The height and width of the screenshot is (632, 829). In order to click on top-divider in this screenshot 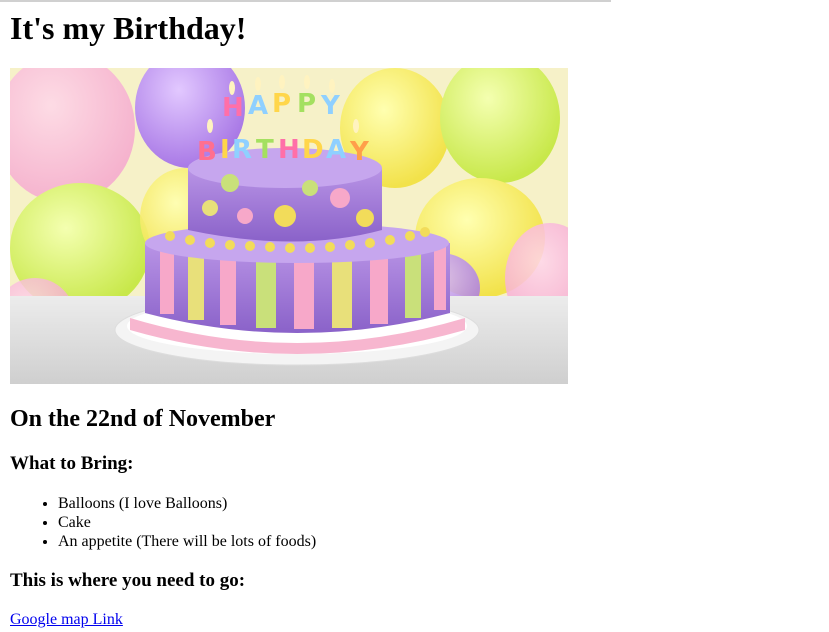, I will do `click(305, 1)`.